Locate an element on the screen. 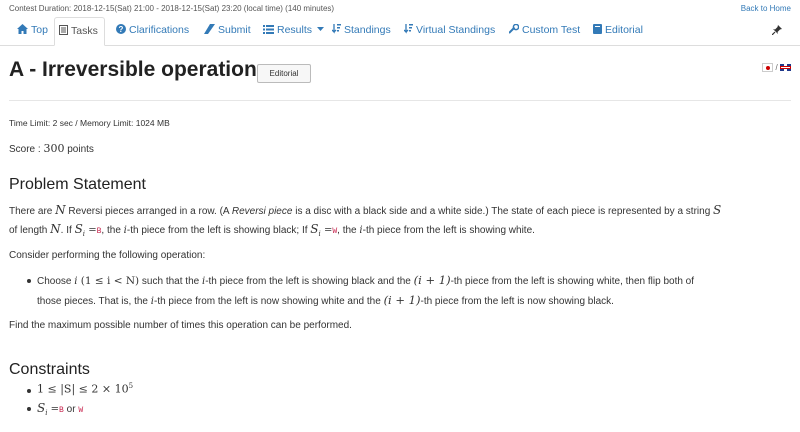  math-constraint: 1 ≤ |S| ≤ 2 × 10 is located at coordinates (83, 389).